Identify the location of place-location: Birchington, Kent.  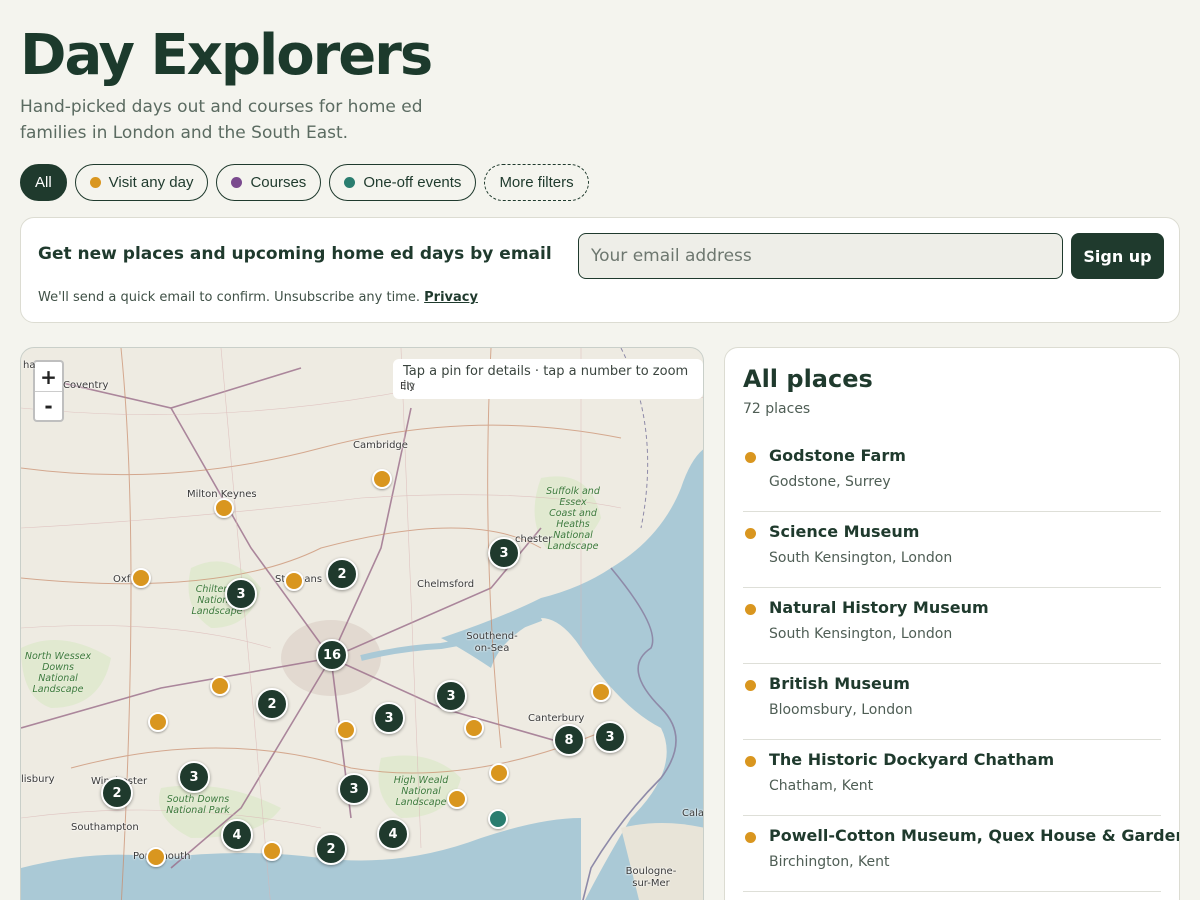
(829, 862).